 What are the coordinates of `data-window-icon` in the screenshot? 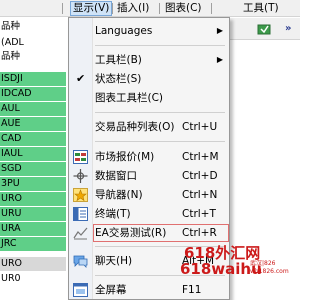 It's located at (80, 176).